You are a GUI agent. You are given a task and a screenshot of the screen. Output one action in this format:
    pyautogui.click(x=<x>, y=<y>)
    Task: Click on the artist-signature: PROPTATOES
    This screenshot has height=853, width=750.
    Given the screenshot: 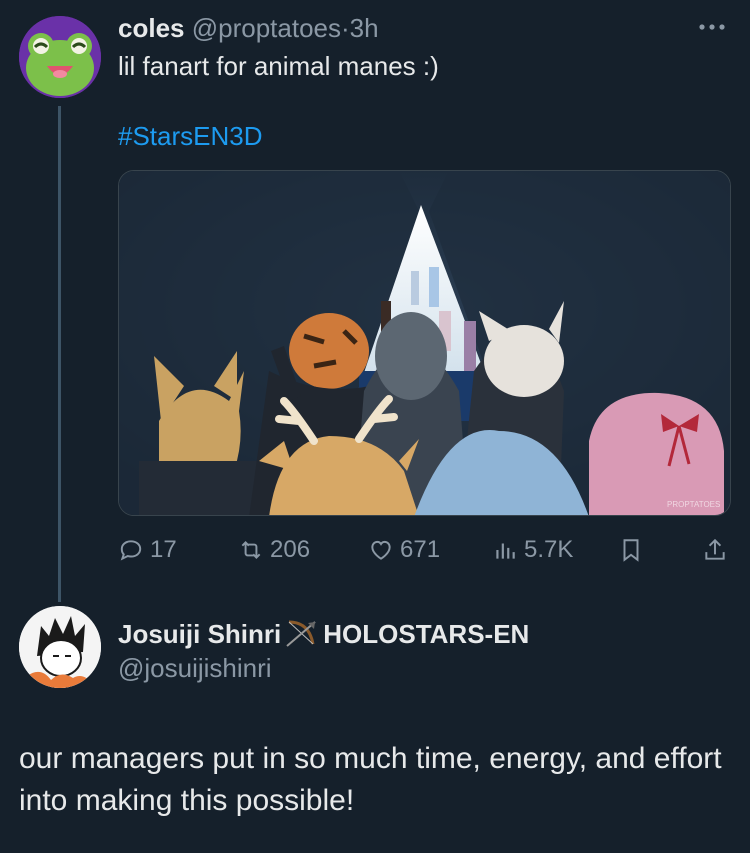 What is the action you would take?
    pyautogui.click(x=693, y=504)
    